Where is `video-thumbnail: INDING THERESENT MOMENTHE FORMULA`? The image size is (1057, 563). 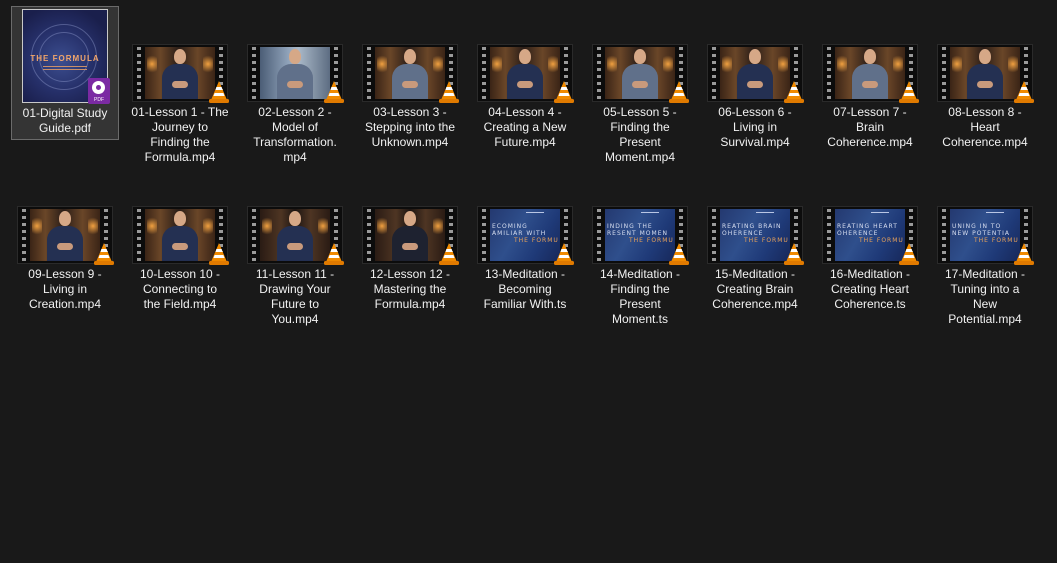
video-thumbnail: INDING THERESENT MOMENTHE FORMULA is located at coordinates (640, 235).